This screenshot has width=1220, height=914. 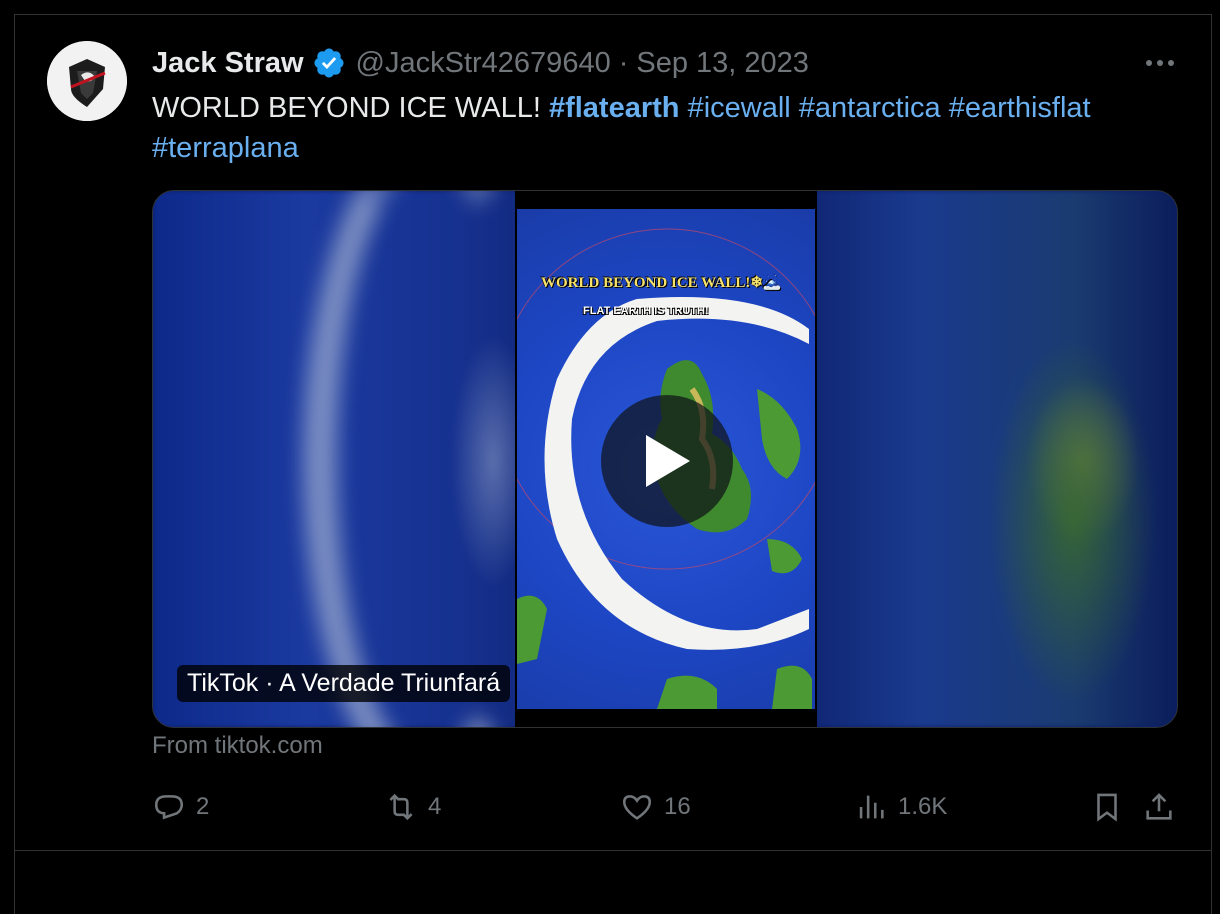 What do you see at coordinates (614, 108) in the screenshot?
I see `hashtag-link: #flatearth` at bounding box center [614, 108].